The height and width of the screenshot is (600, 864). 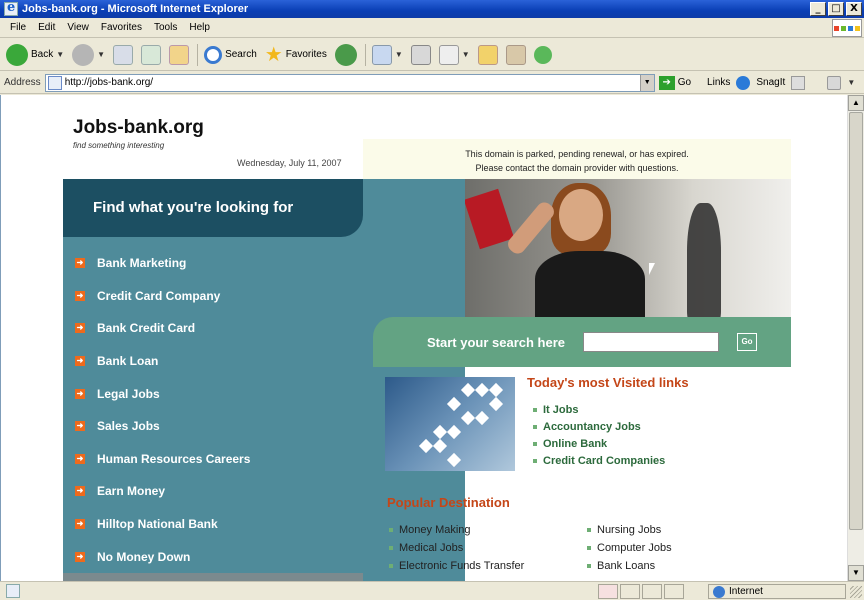 I want to click on minimize-button: _, so click(x=818, y=9).